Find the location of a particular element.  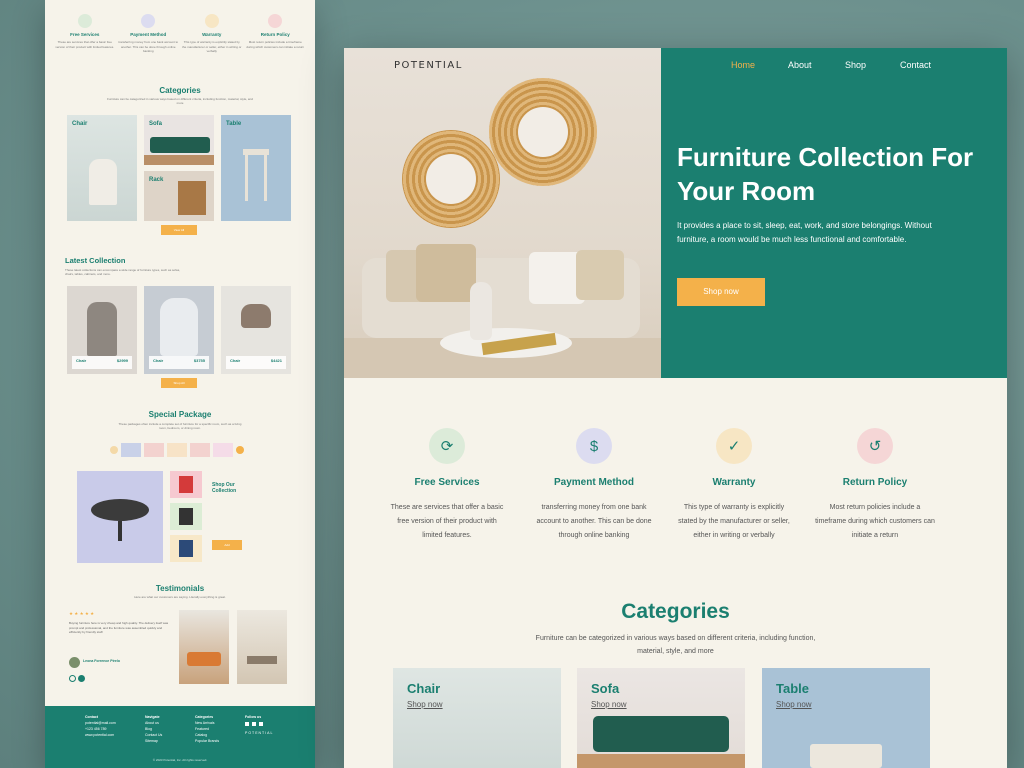

nav-contact: Contact is located at coordinates (915, 65).